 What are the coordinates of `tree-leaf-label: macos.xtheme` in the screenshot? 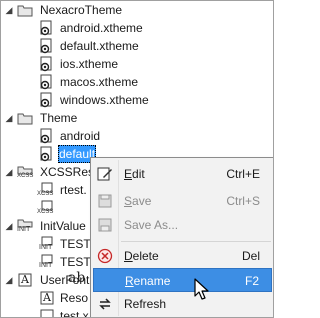 It's located at (99, 82).